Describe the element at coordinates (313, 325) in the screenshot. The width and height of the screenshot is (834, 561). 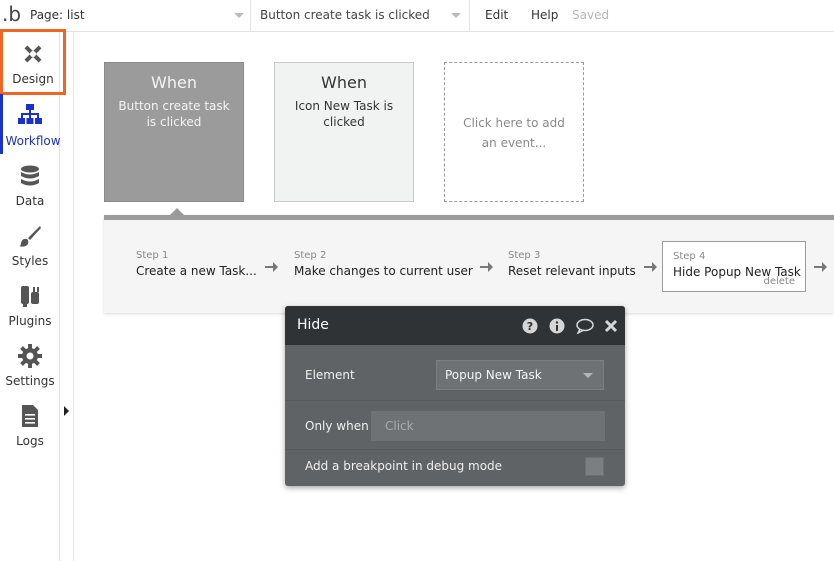
I see `panel-title: Hide` at that location.